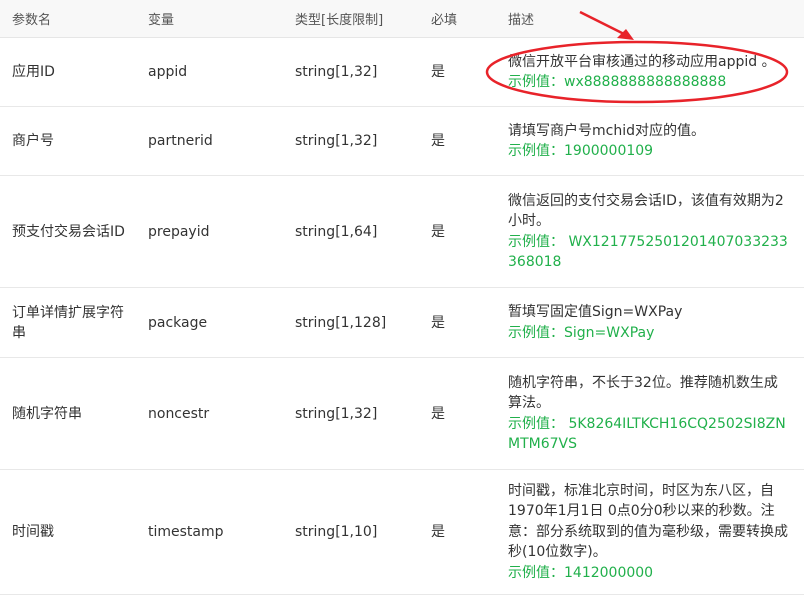 This screenshot has height=596, width=804. I want to click on param-example: 示例值：Sign=WXPay, so click(581, 332).